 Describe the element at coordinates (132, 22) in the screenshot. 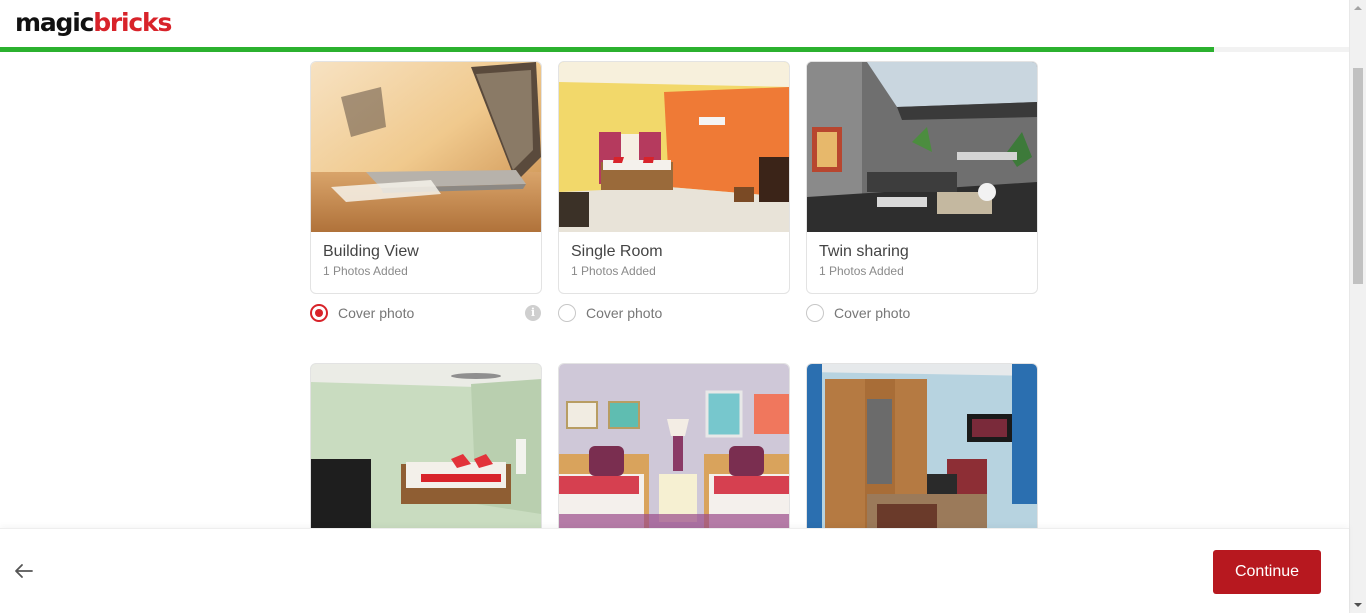

I see `logo-text-bricks: bricks` at that location.